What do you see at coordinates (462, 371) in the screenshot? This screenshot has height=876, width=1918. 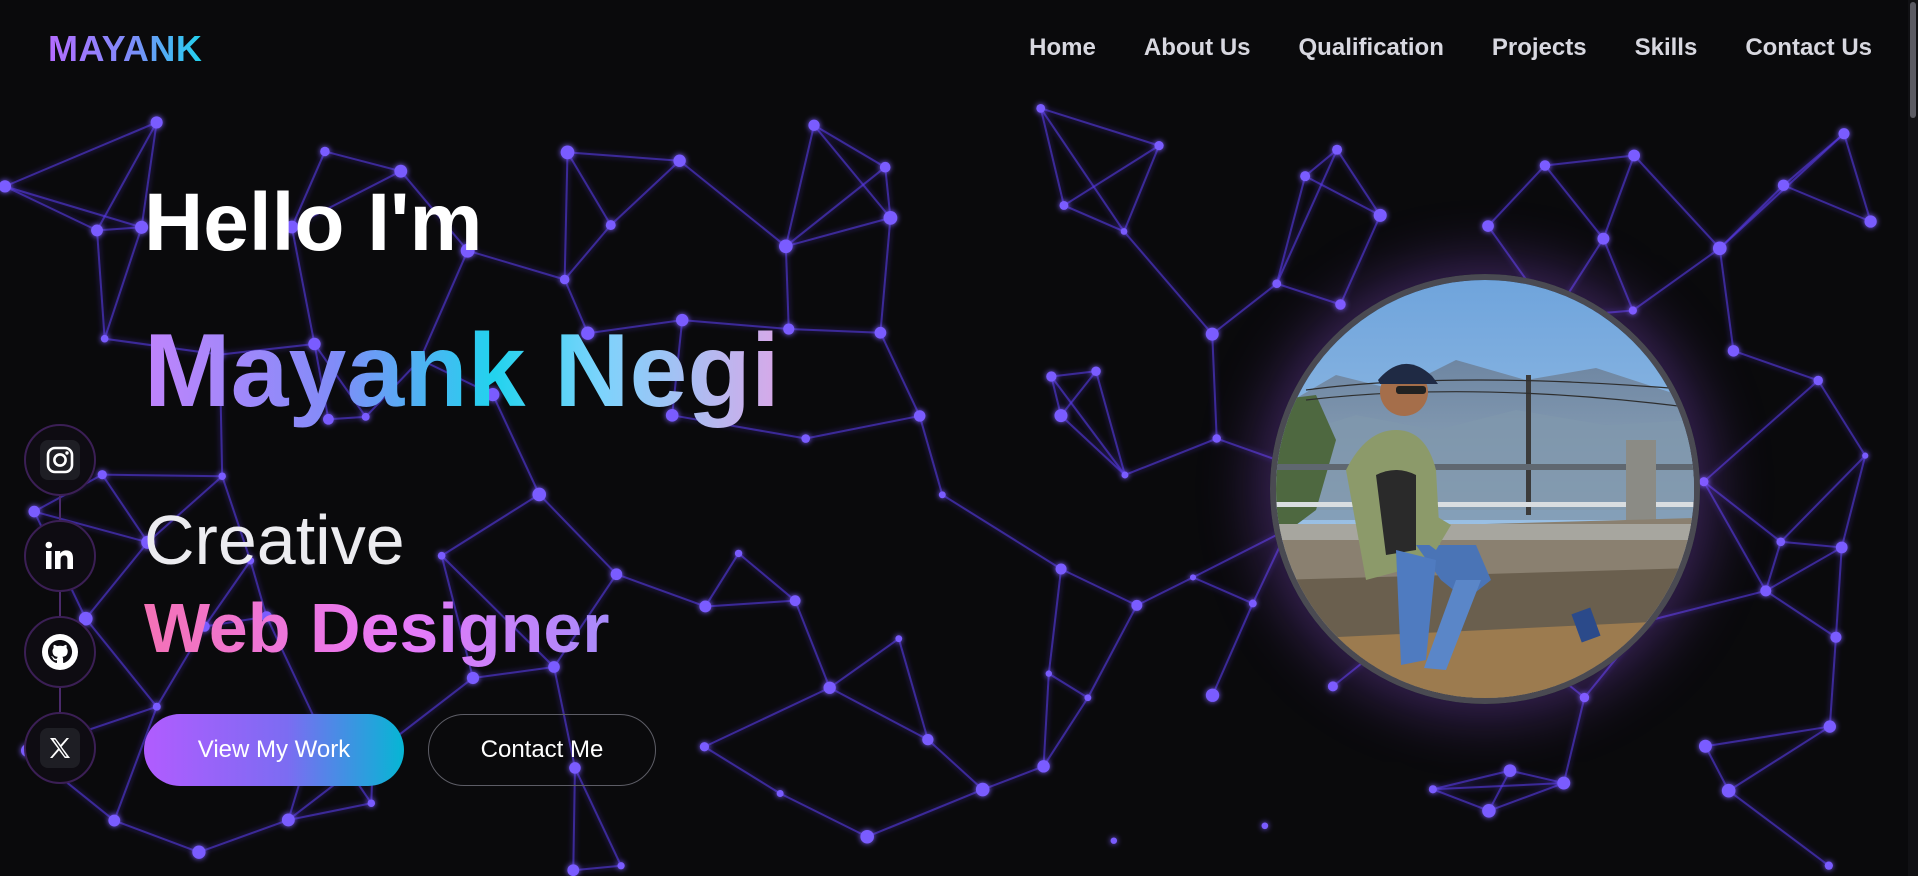 I see `name-heading: Mayank Negi` at bounding box center [462, 371].